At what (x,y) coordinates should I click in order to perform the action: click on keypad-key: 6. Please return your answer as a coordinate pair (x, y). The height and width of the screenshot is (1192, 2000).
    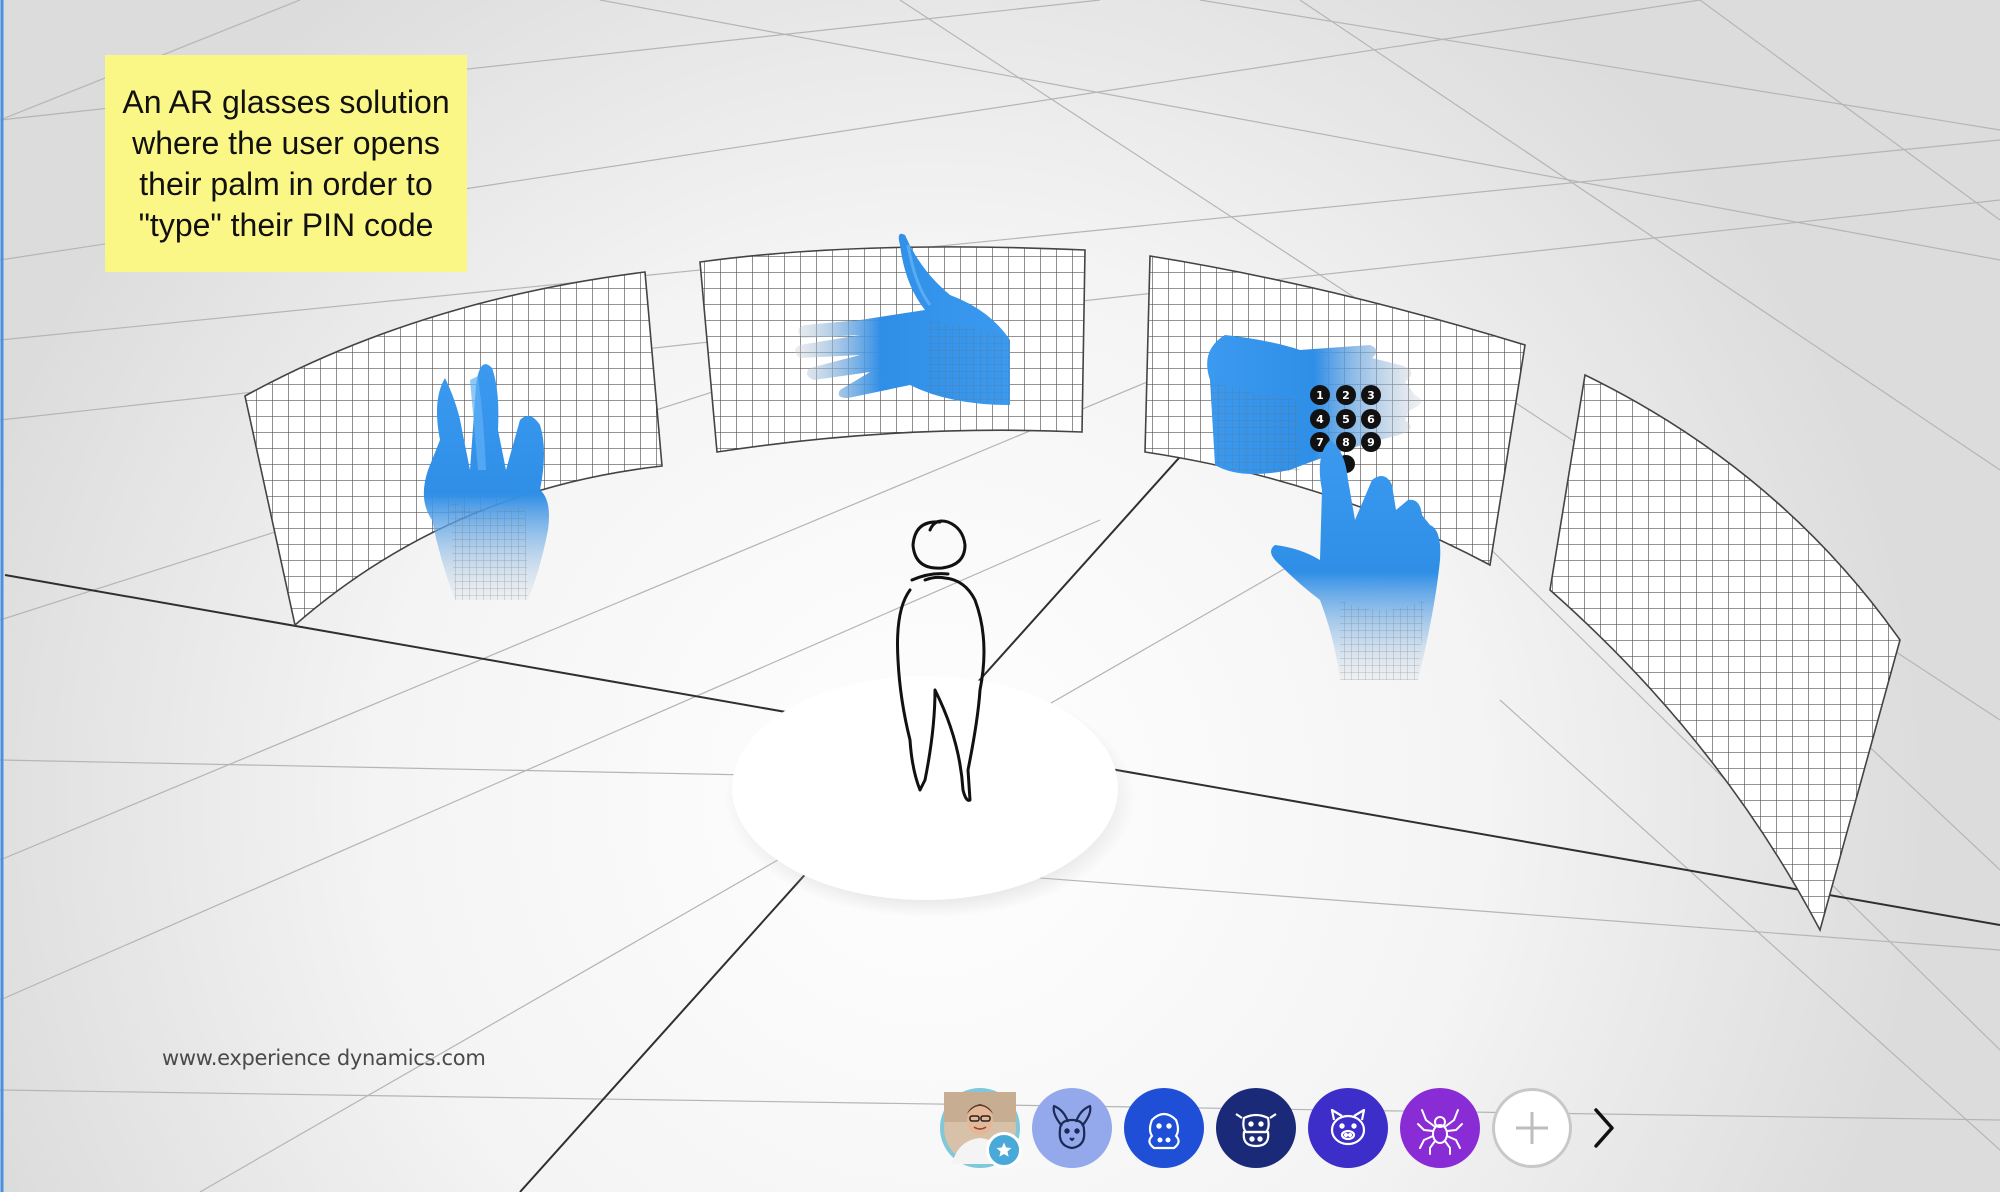
    Looking at the image, I should click on (1371, 419).